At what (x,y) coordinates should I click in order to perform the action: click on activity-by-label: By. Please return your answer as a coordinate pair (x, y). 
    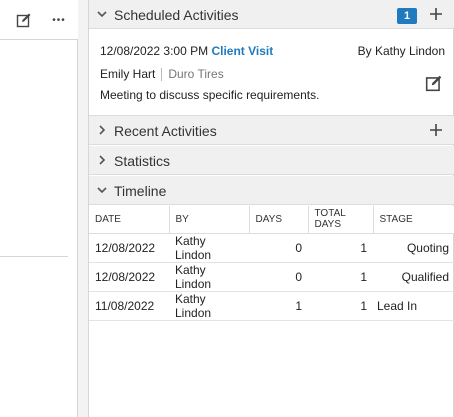
    Looking at the image, I should click on (364, 51).